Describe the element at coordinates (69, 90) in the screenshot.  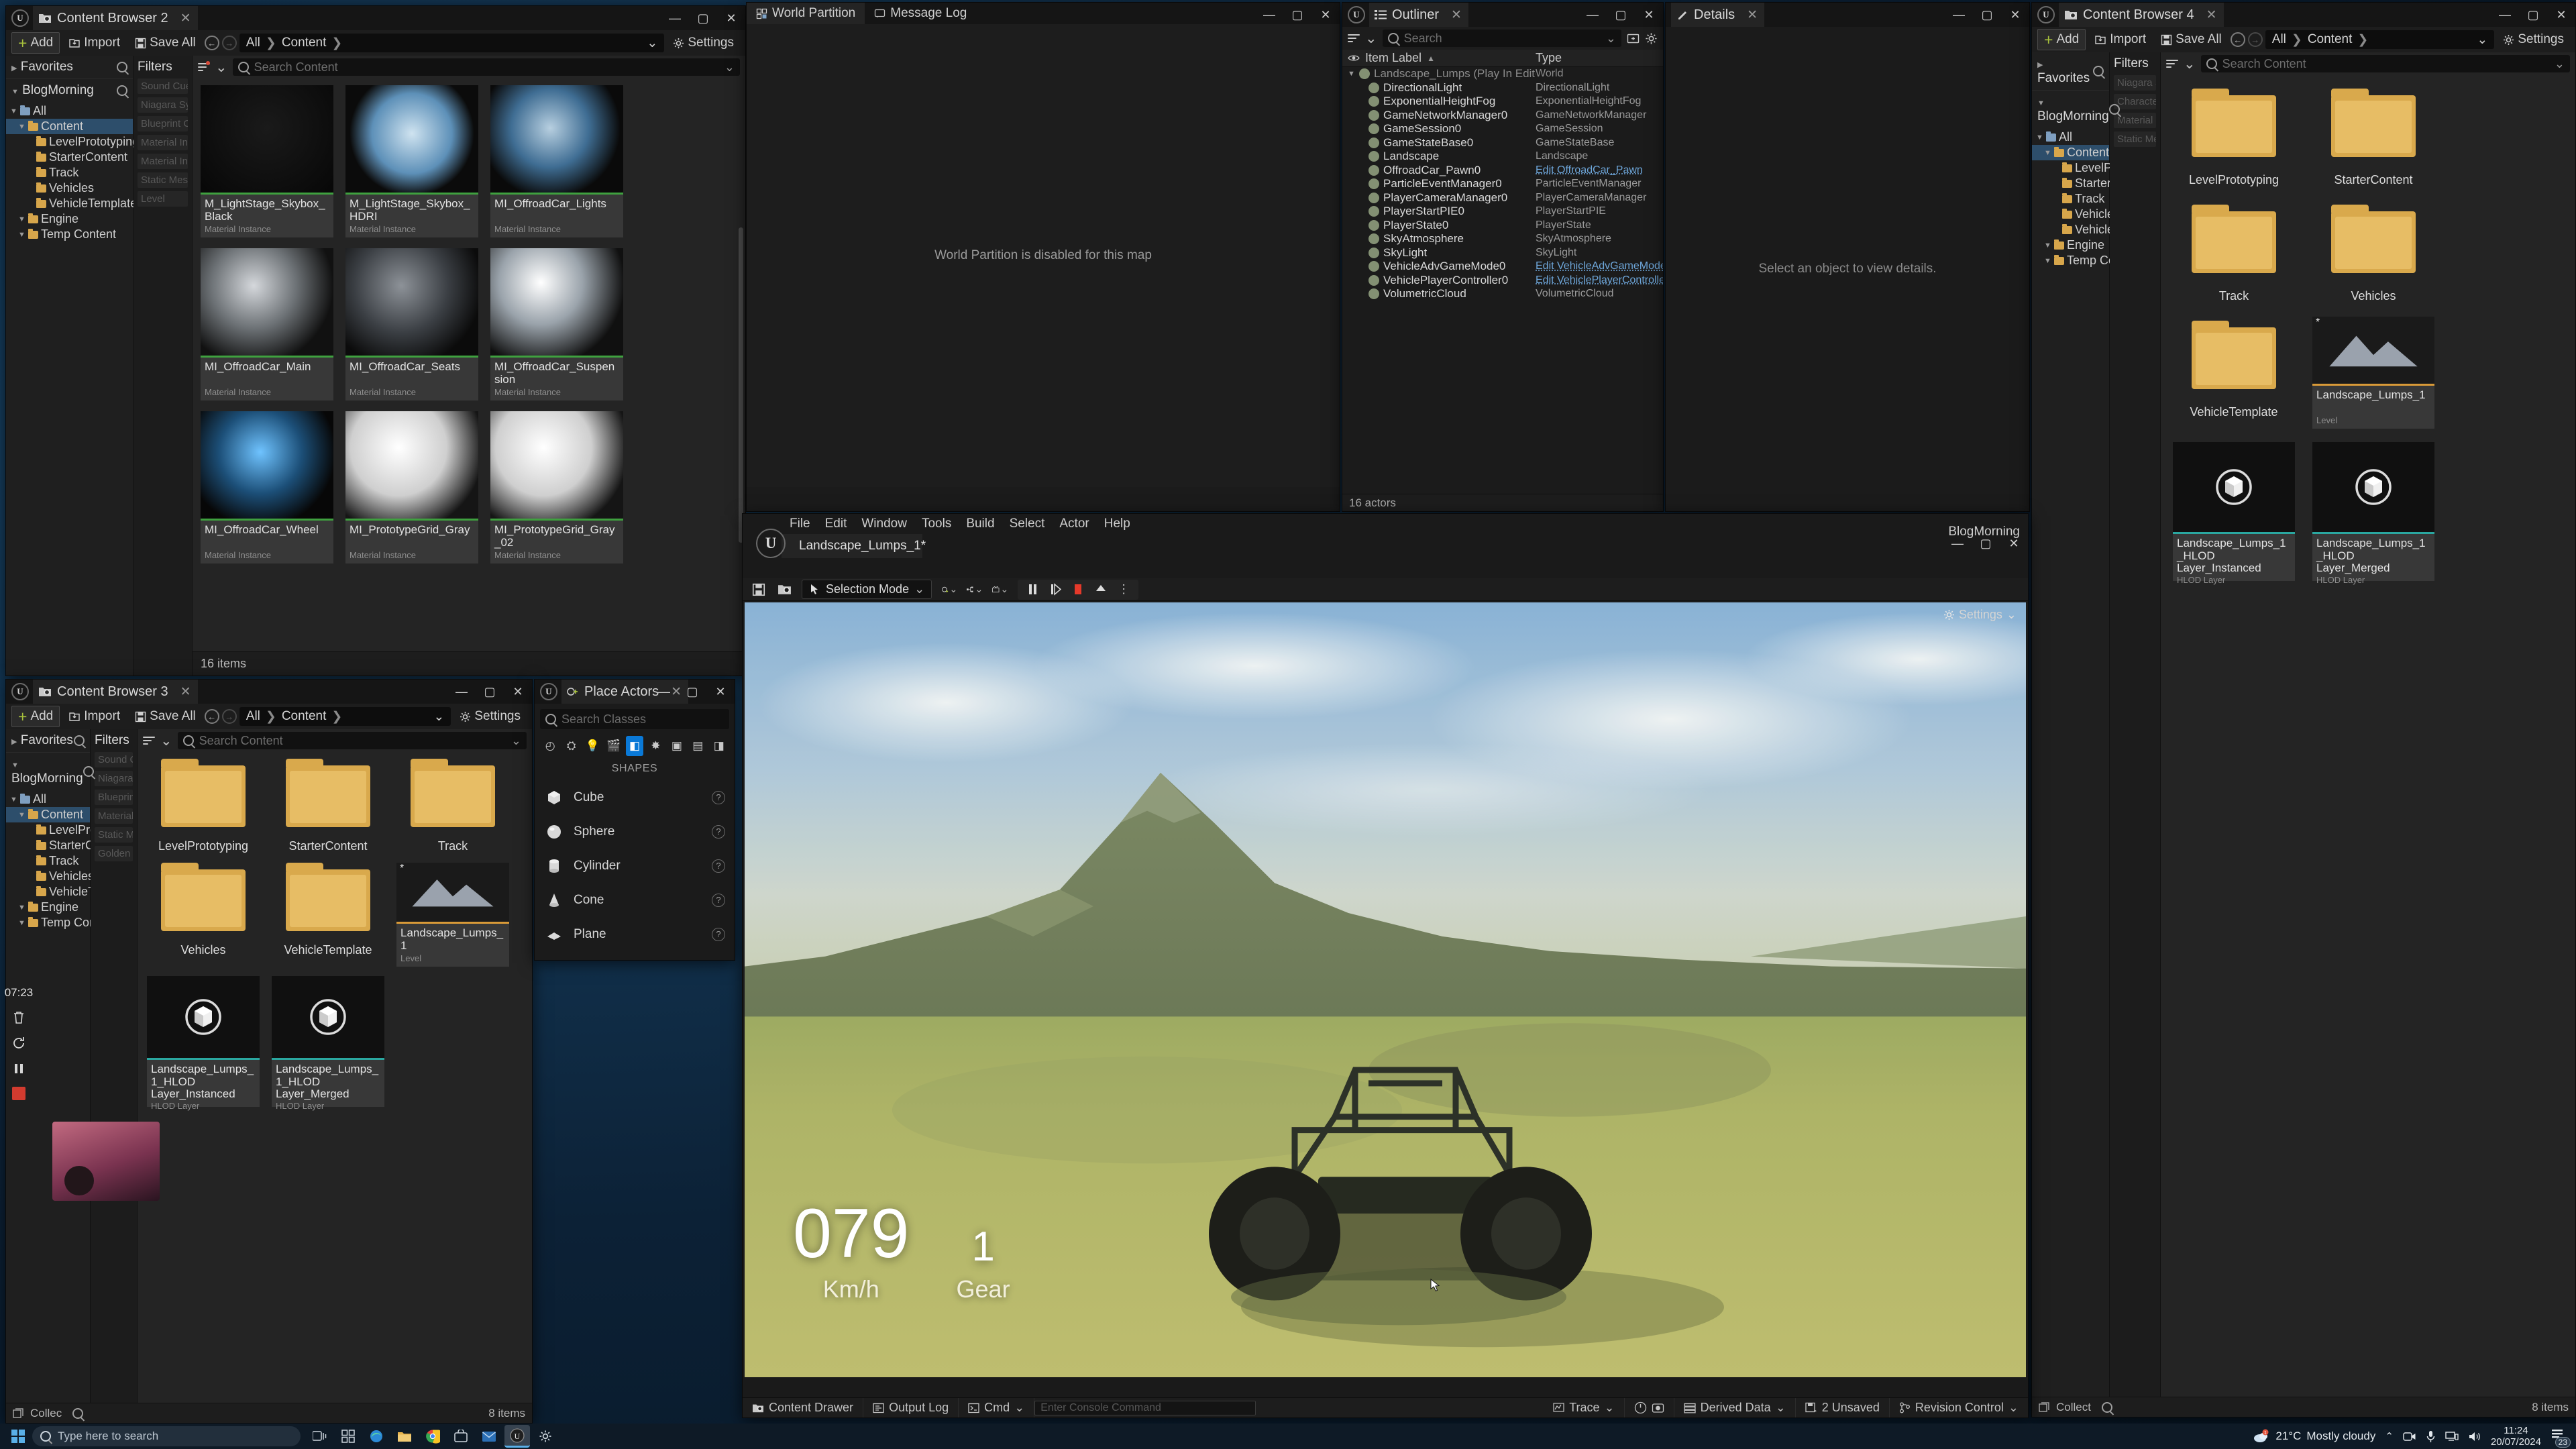
I see `cb2-project-header: ▼ BlogMorning` at that location.